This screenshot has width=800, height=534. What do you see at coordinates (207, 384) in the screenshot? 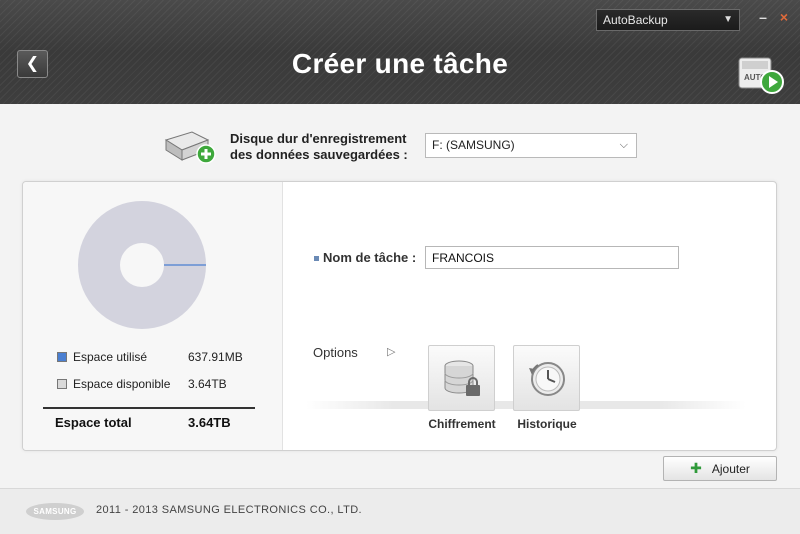
I see `available-space-value: 3.64TB` at bounding box center [207, 384].